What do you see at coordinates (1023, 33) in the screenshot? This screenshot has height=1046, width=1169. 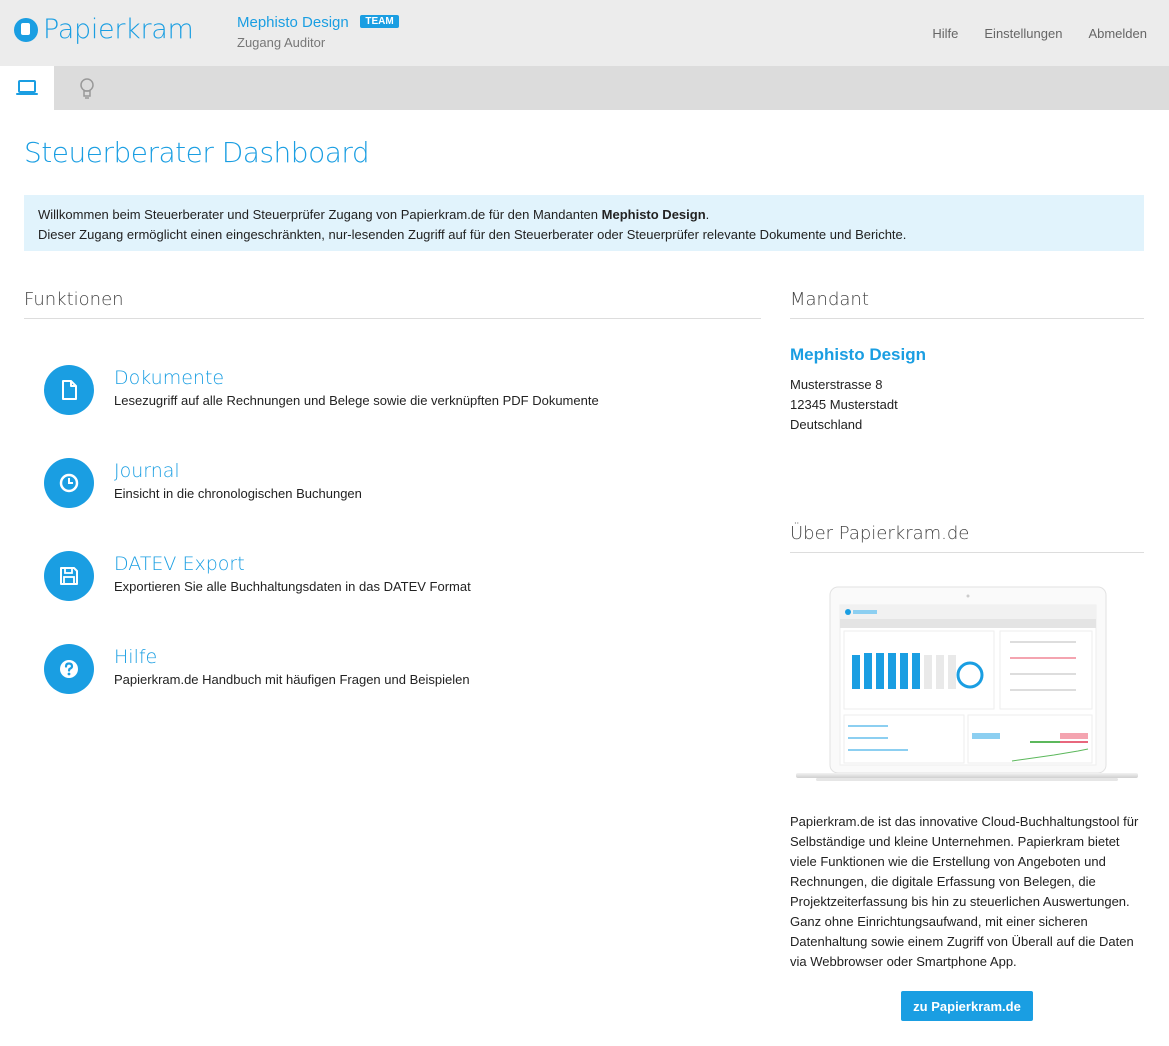 I see `nav-einstellungen: Einstellungen` at bounding box center [1023, 33].